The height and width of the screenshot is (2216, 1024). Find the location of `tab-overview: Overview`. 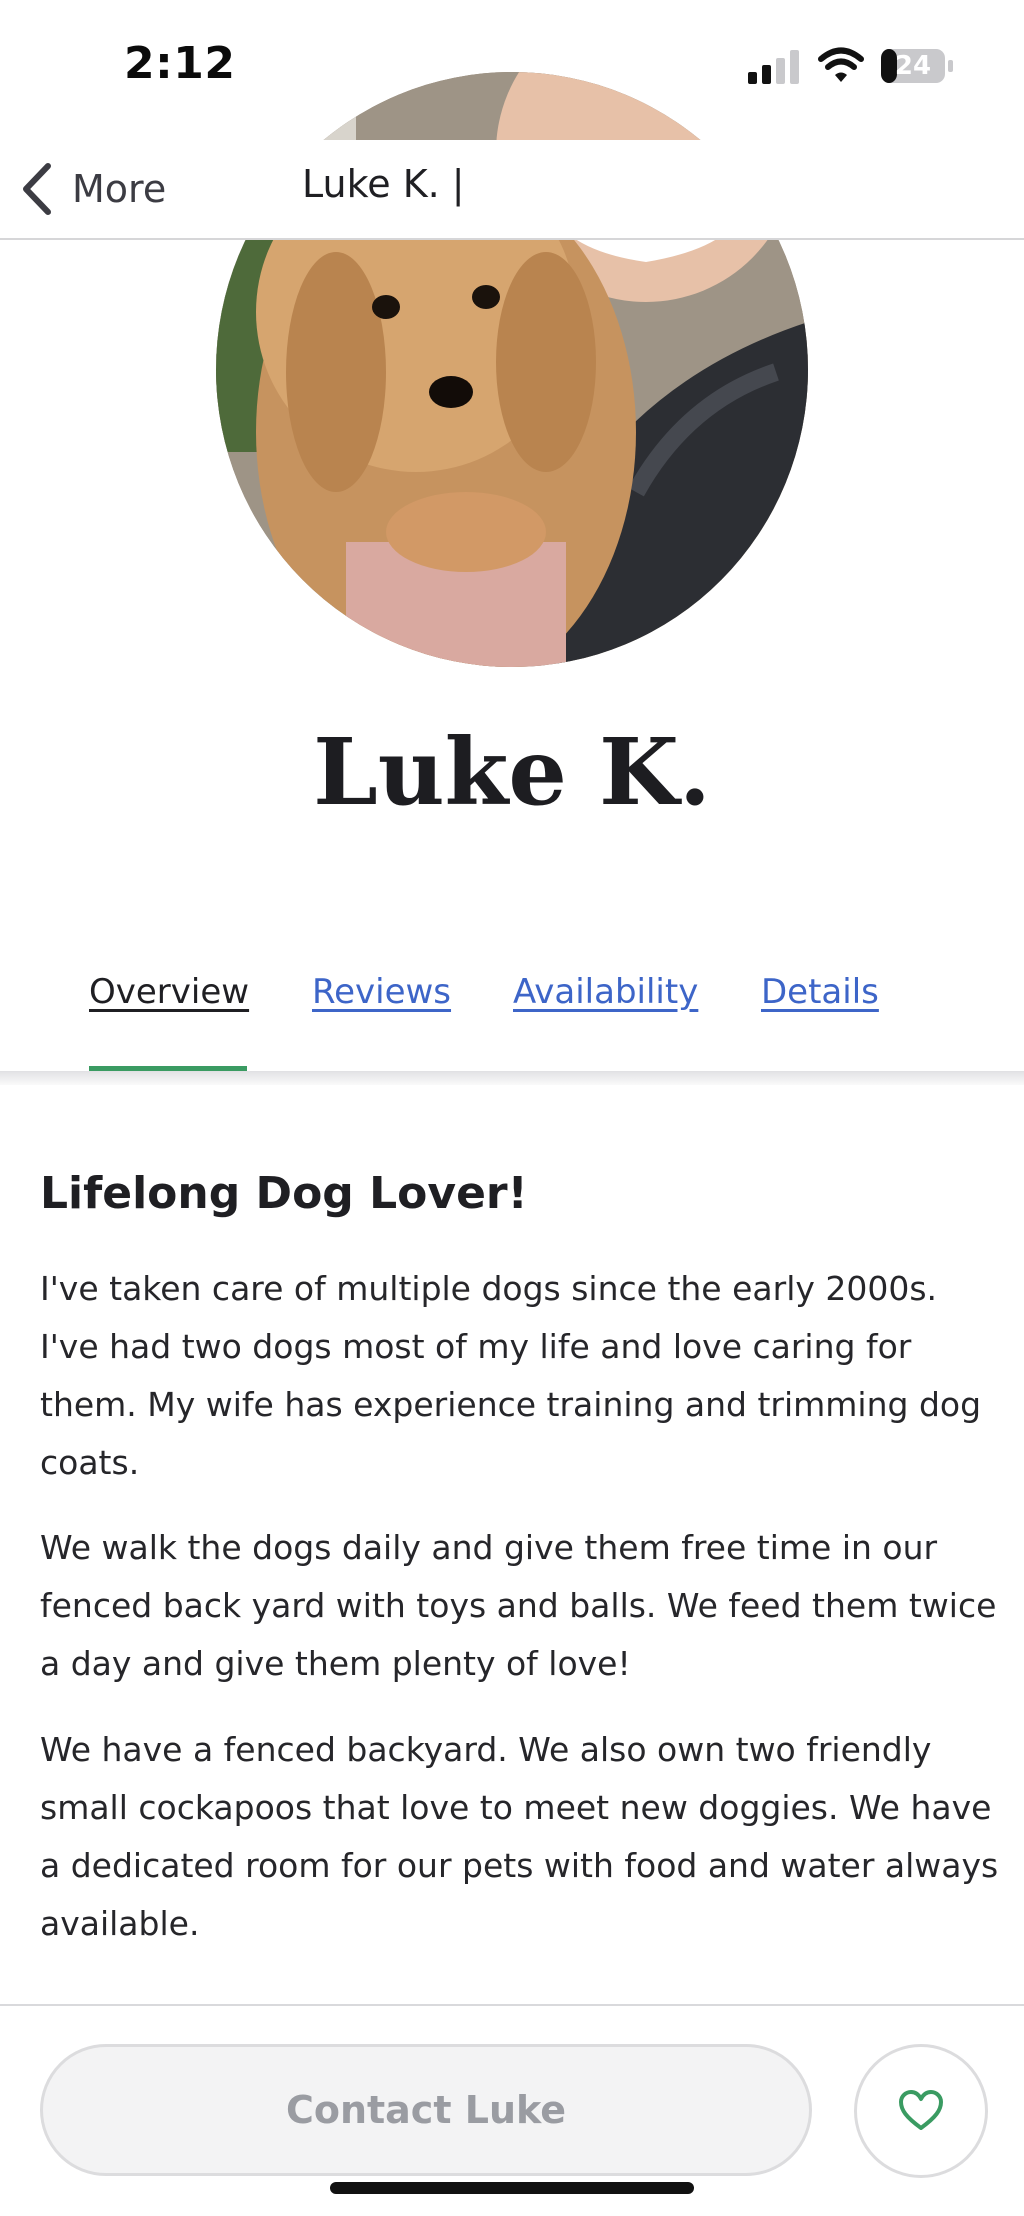

tab-overview: Overview is located at coordinates (169, 992).